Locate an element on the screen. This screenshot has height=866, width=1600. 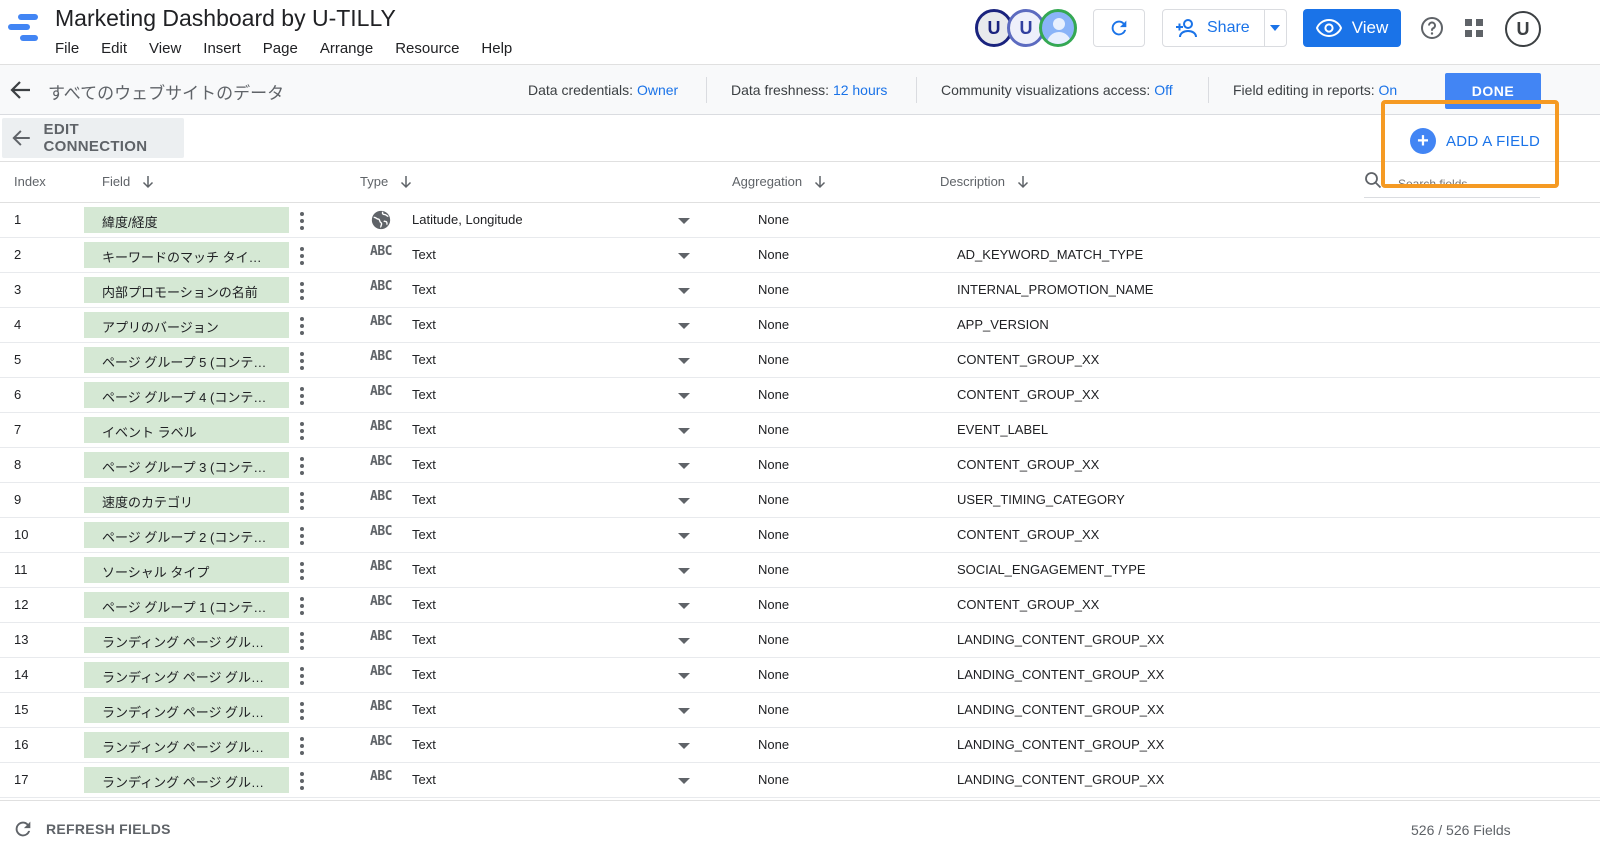
column-header-field: Field is located at coordinates (128, 181).